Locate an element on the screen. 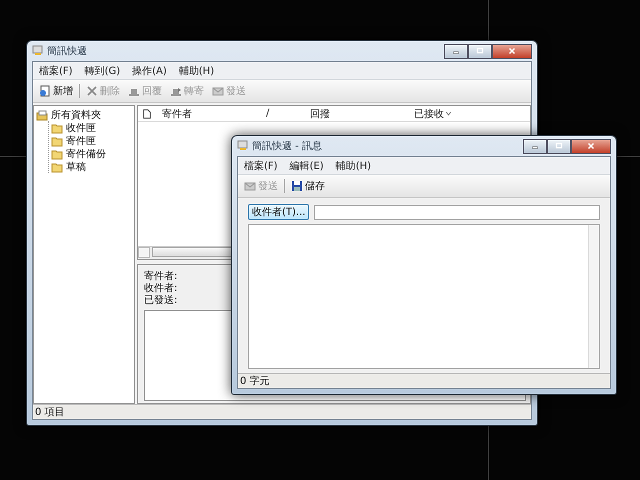 The width and height of the screenshot is (640, 480). column-header: 已接收 is located at coordinates (447, 113).